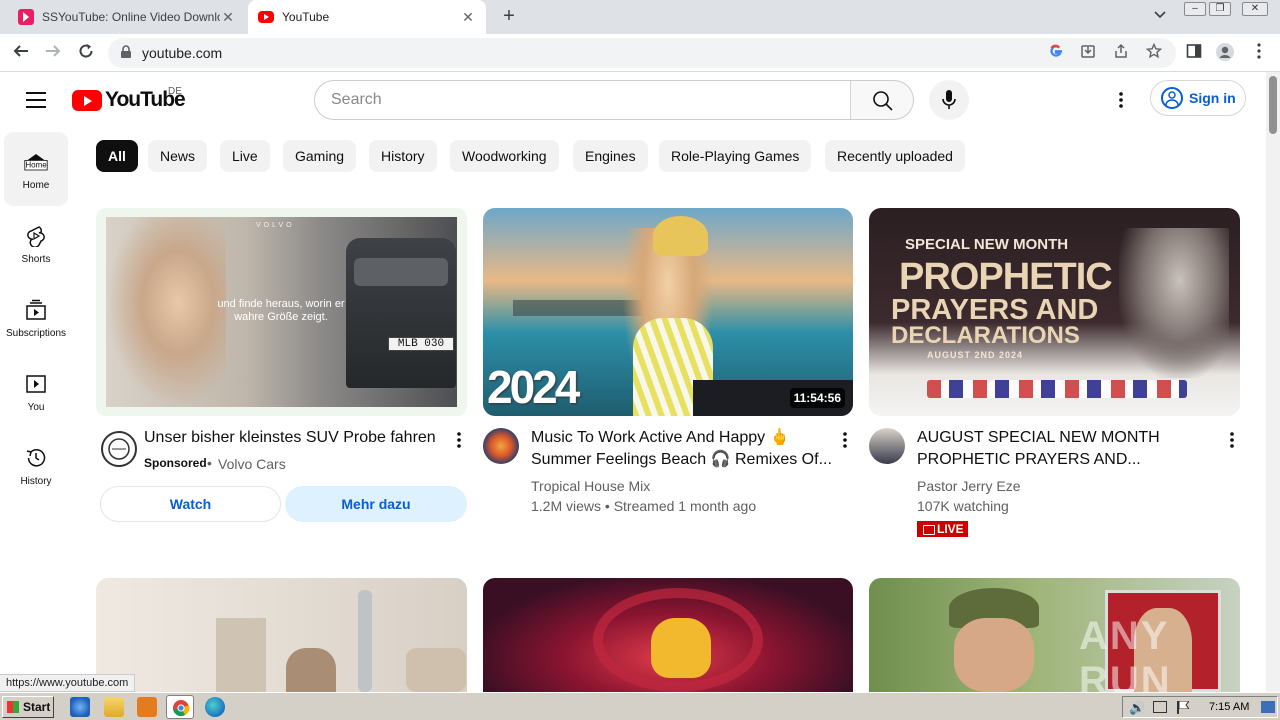 The image size is (1280, 720). Describe the element at coordinates (26, 17) in the screenshot. I see `ssyoutube-favicon` at that location.